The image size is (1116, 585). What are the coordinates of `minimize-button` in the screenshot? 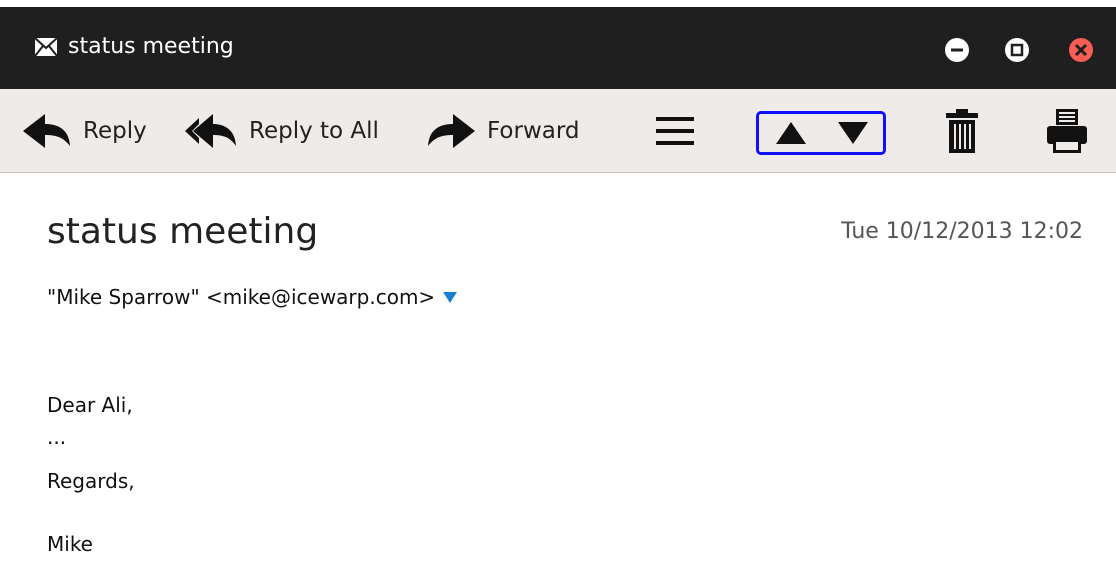 It's located at (957, 50).